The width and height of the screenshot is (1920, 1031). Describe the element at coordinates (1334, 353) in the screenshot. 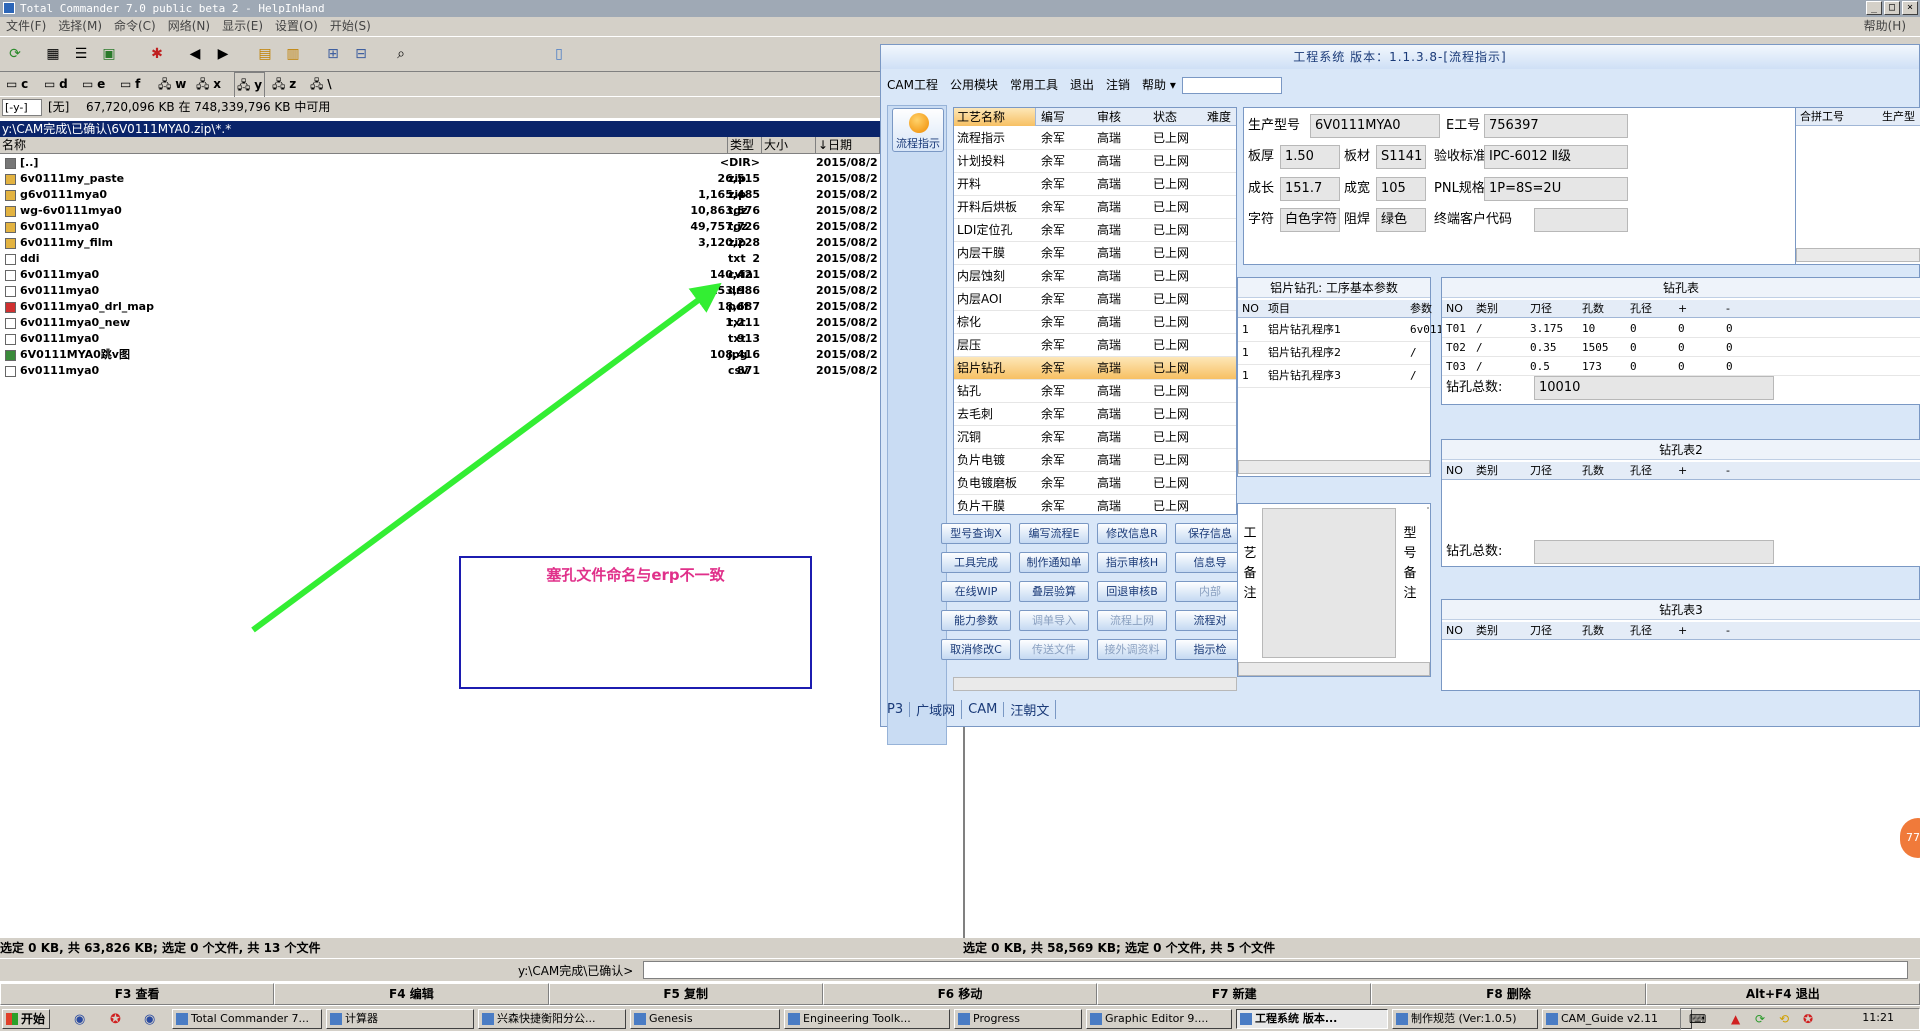

I see `step-param-row: 1 铝片钻孔程序2 /` at that location.